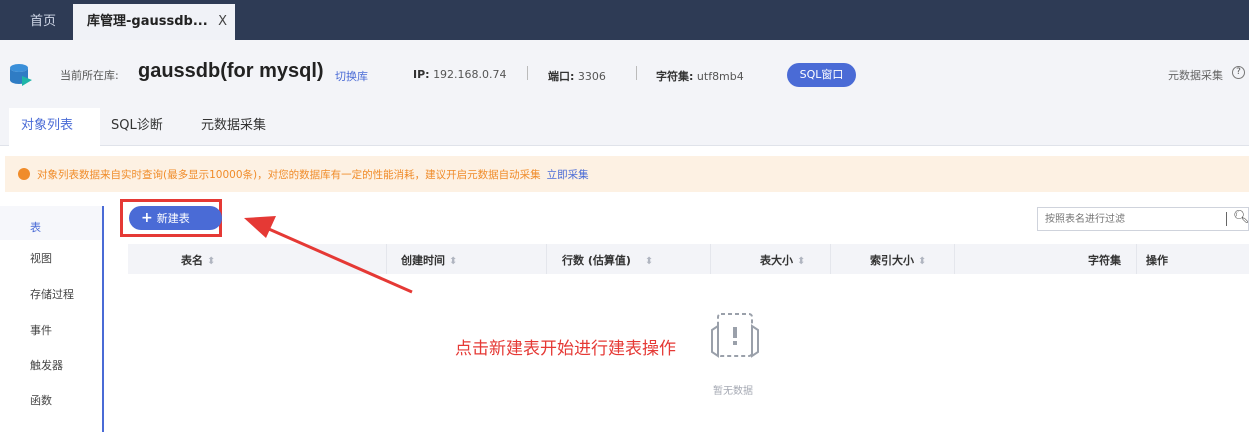  What do you see at coordinates (892, 260) in the screenshot?
I see `col-index-size-label: 索引大小` at bounding box center [892, 260].